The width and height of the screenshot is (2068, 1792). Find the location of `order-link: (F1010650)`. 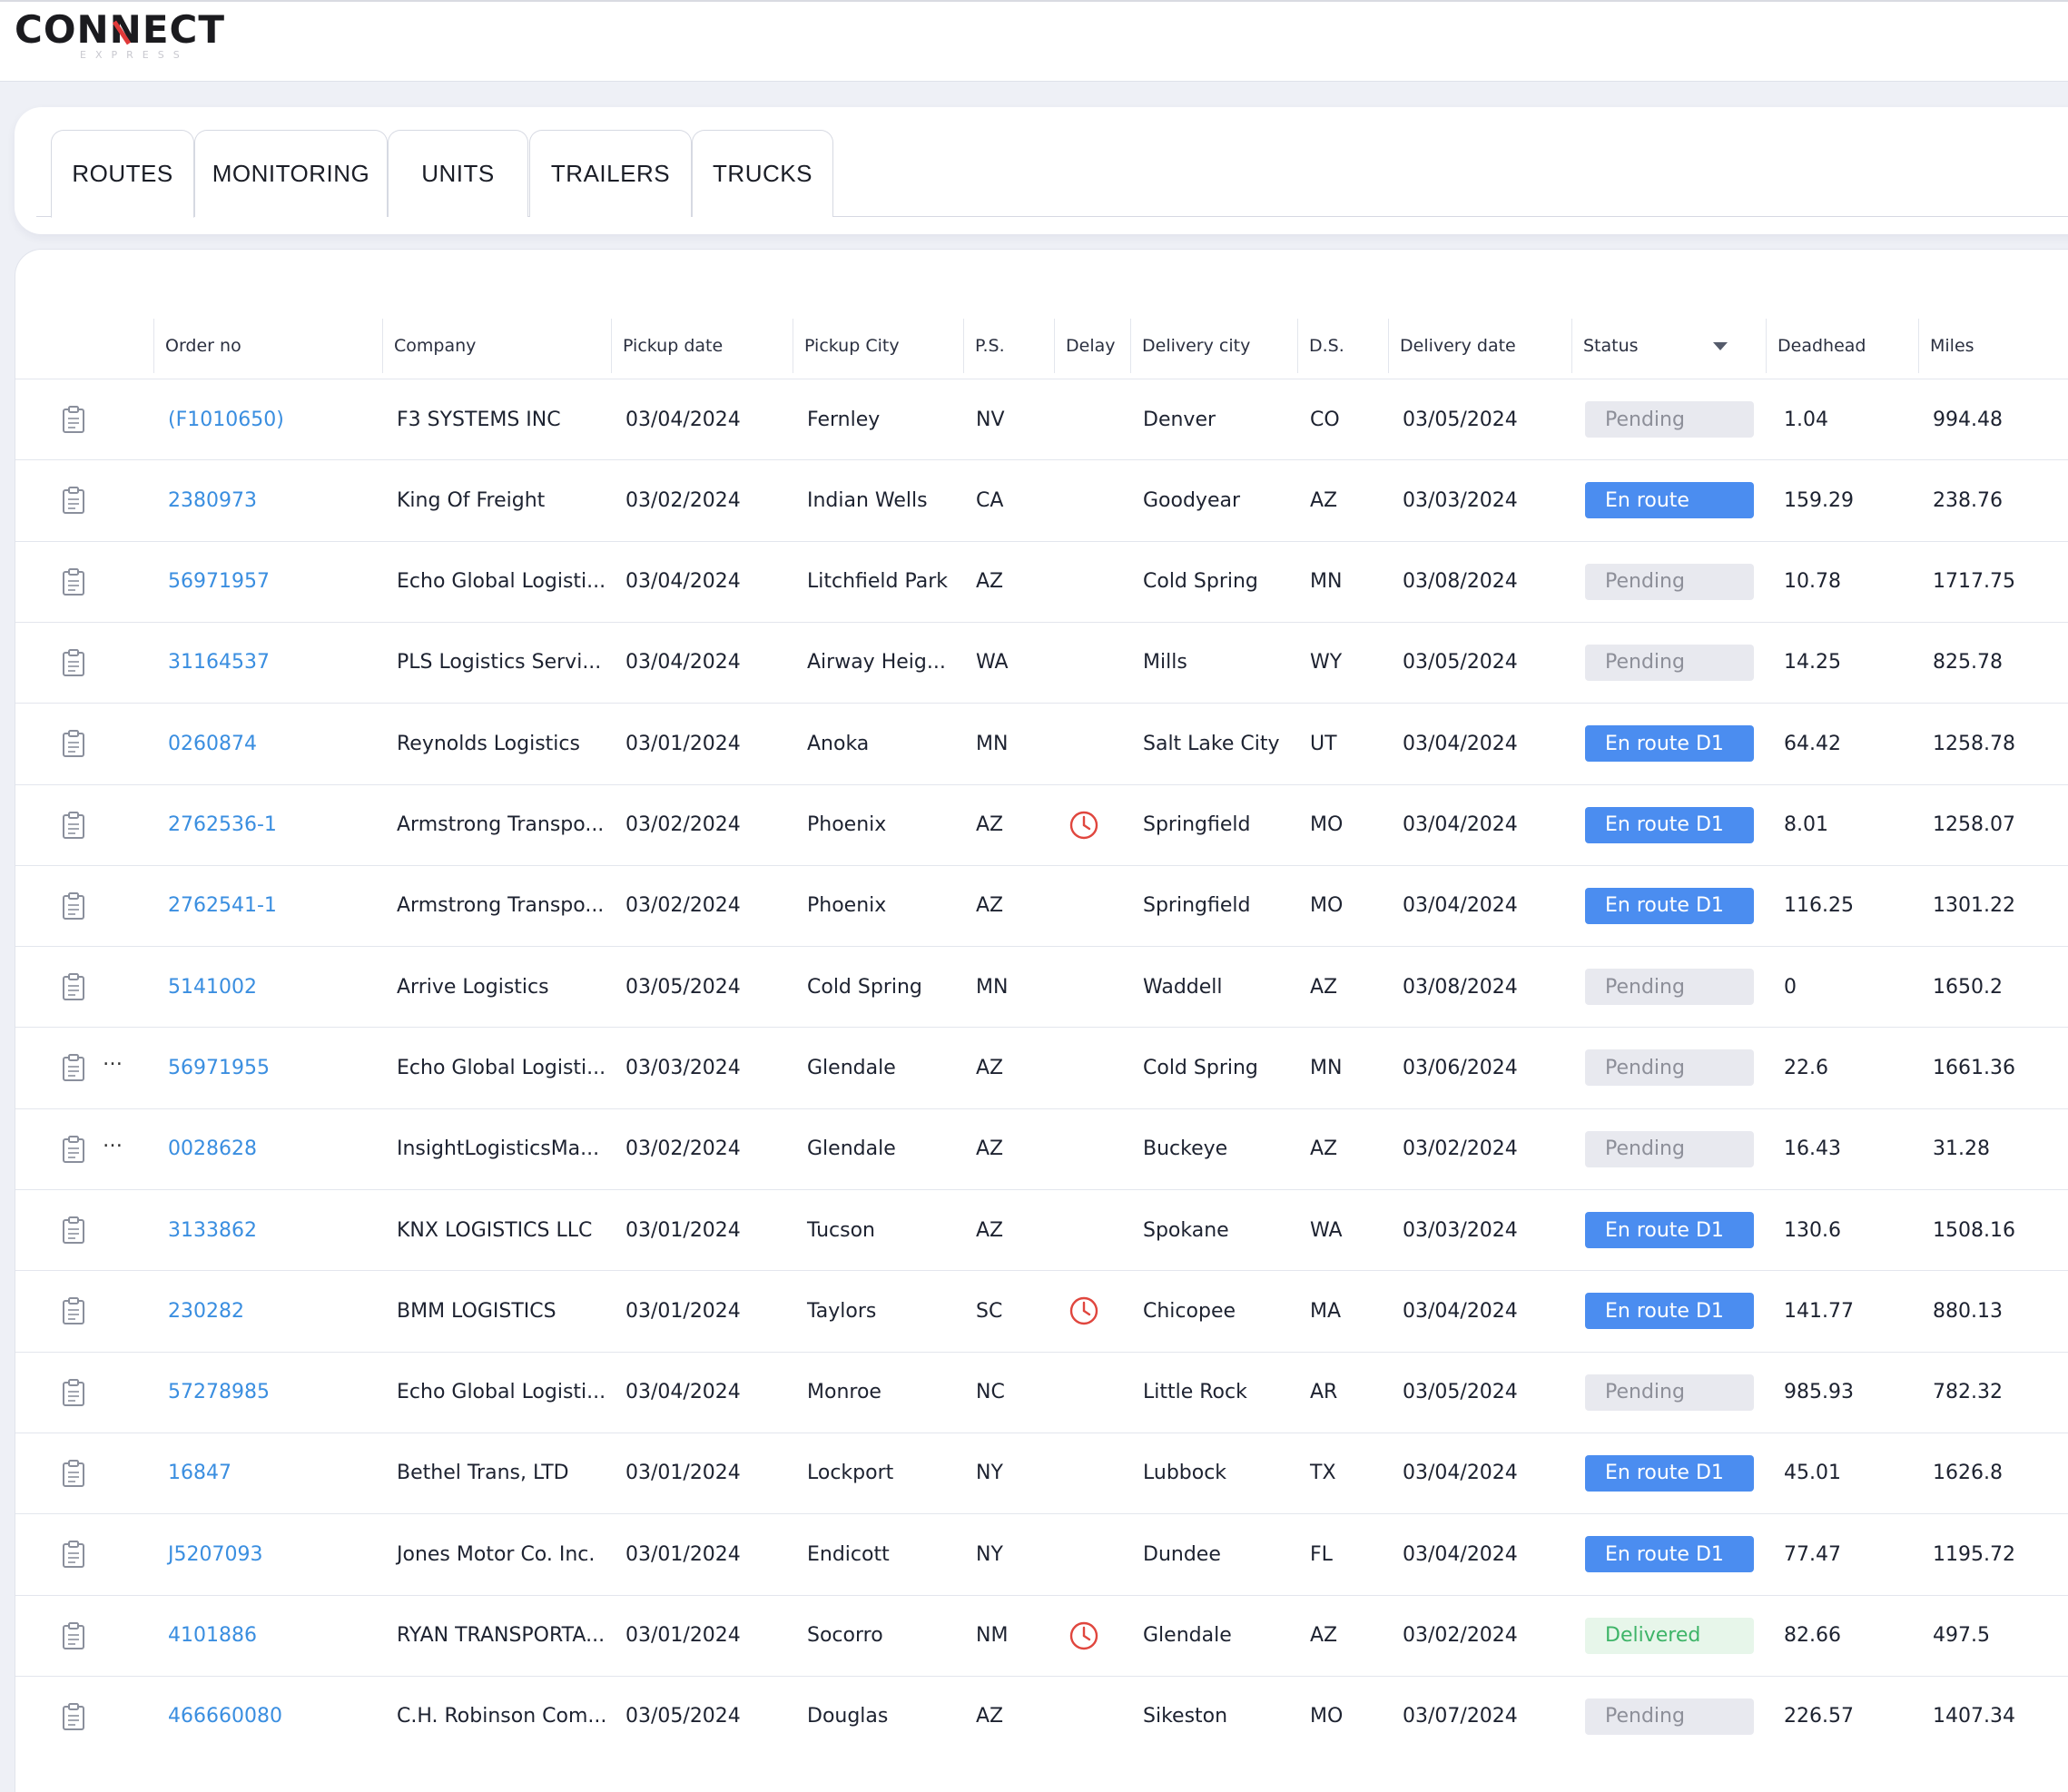

order-link: (F1010650) is located at coordinates (226, 419).